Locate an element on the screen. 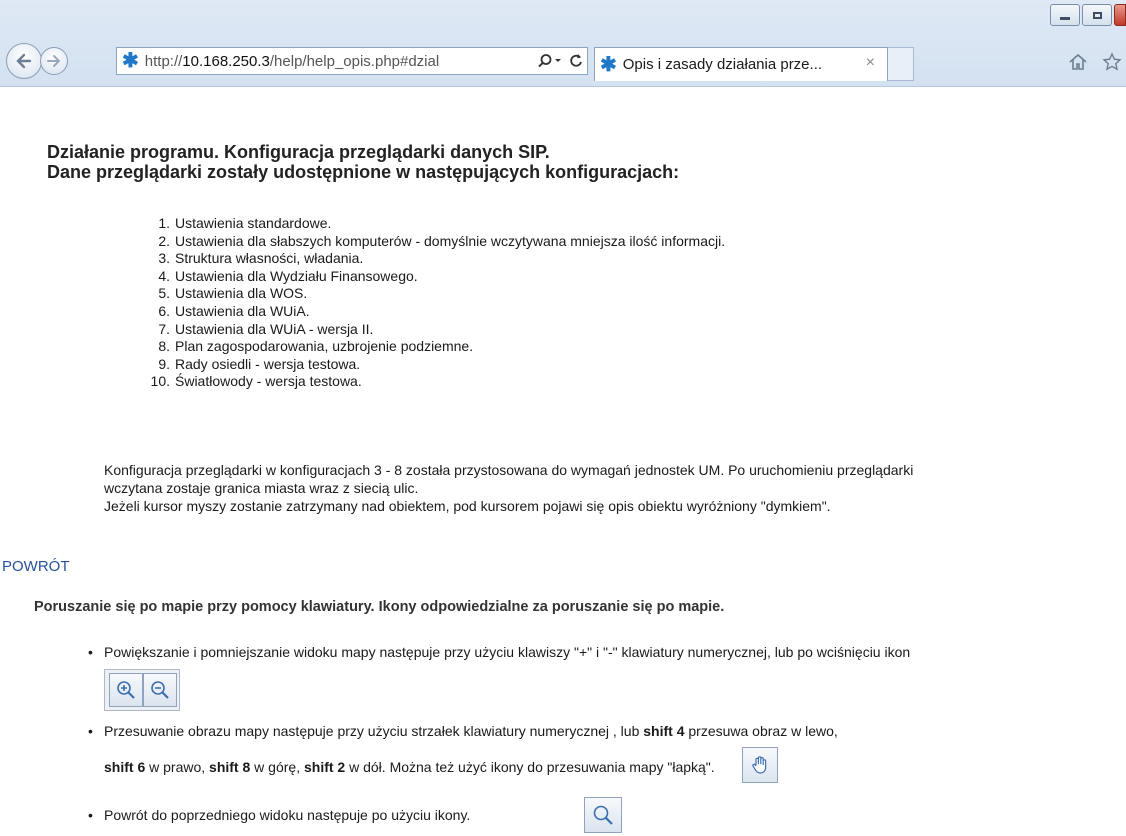  favorites-button is located at coordinates (1112, 64).